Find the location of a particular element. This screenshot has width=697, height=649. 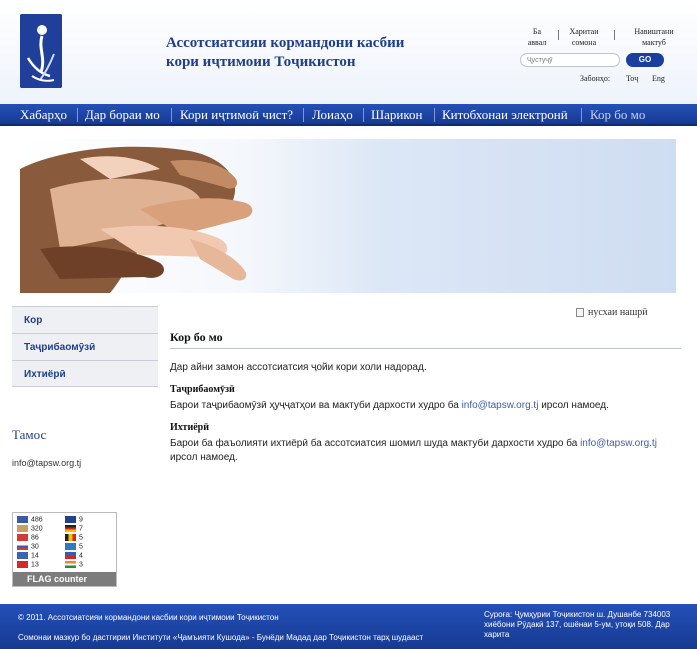

flag-count: 3 is located at coordinates (81, 565).